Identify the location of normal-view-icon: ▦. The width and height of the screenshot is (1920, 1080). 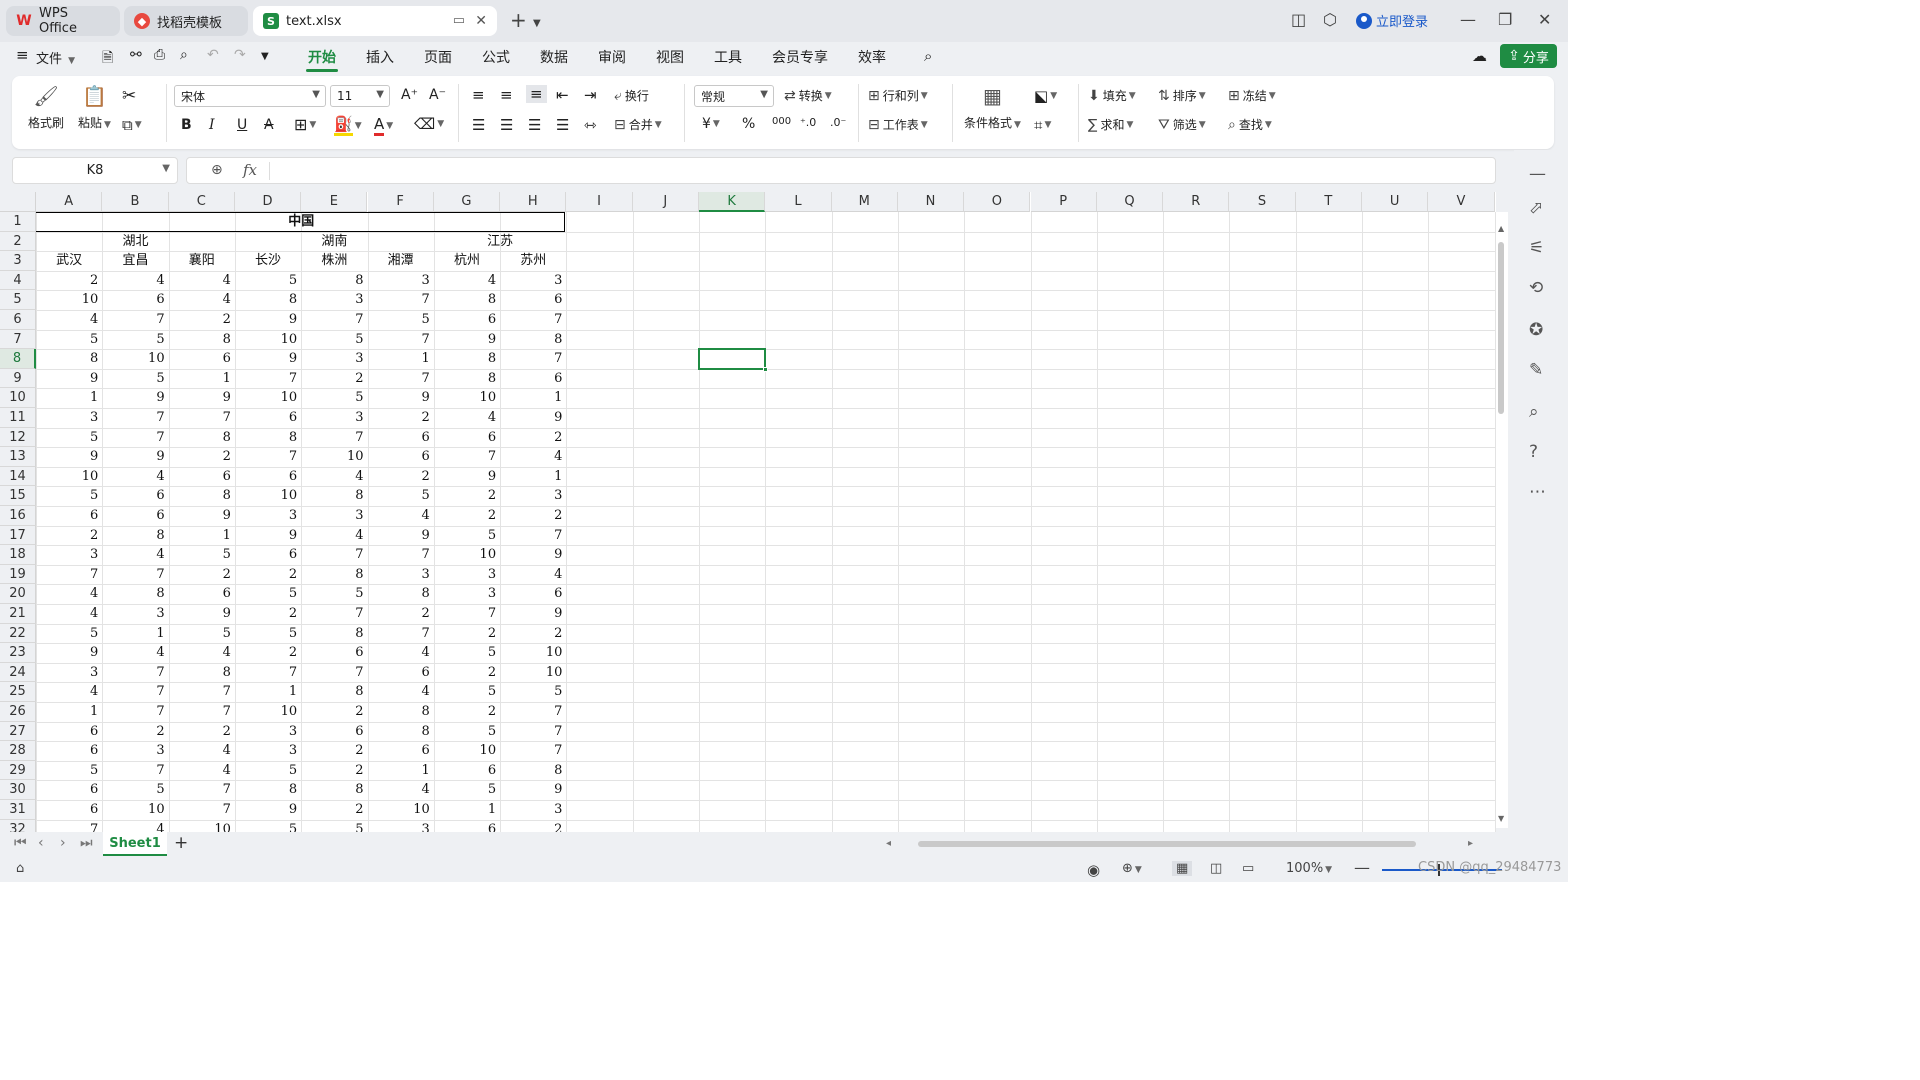
(1182, 868).